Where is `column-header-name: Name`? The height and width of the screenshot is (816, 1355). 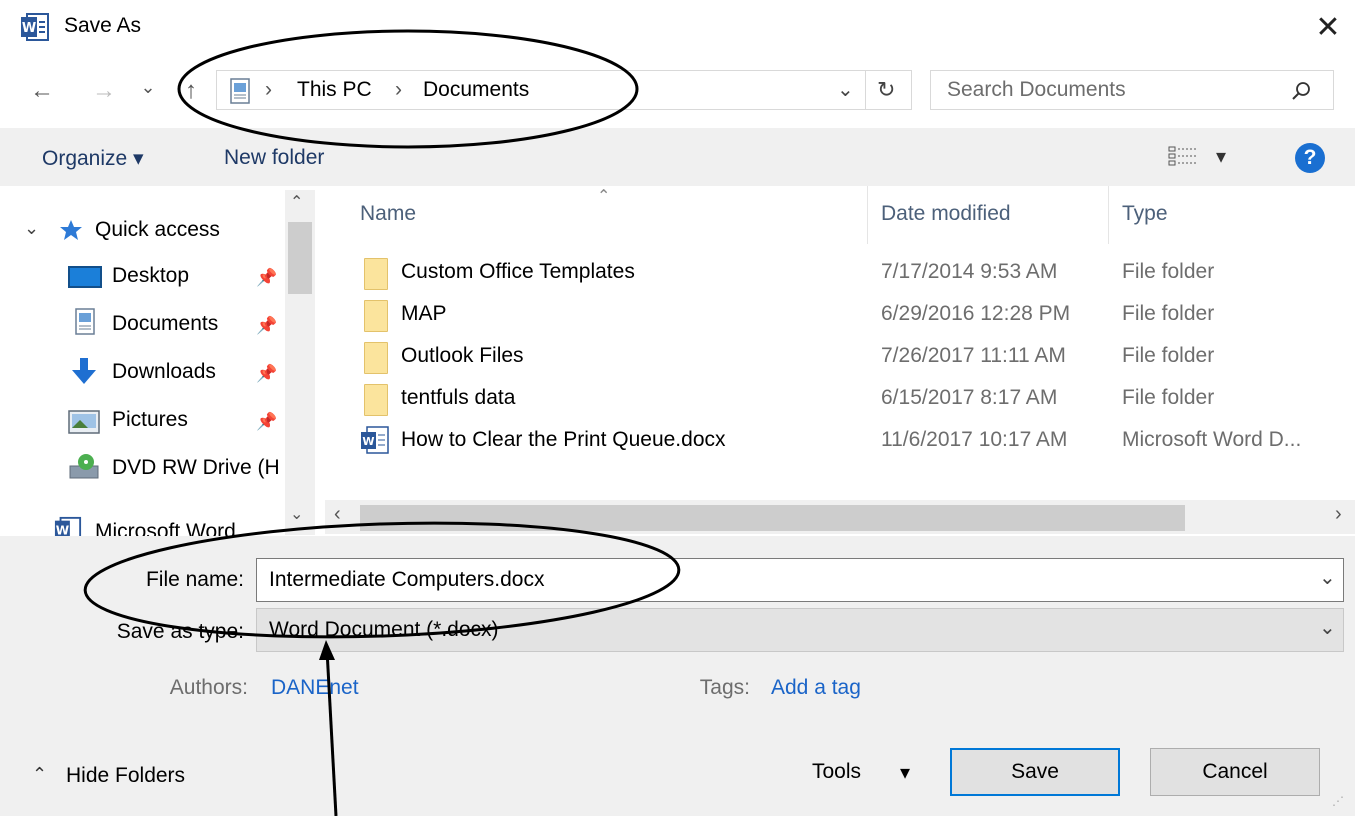 column-header-name: Name is located at coordinates (388, 214).